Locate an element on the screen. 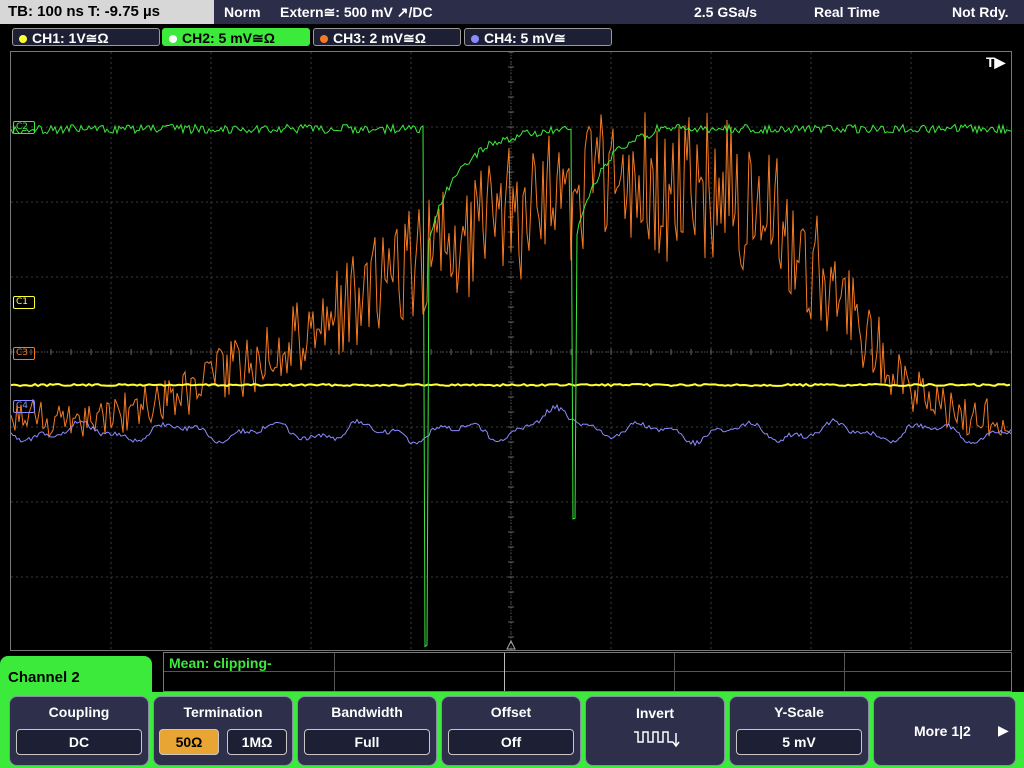  ch1-color-dot is located at coordinates (23, 39).